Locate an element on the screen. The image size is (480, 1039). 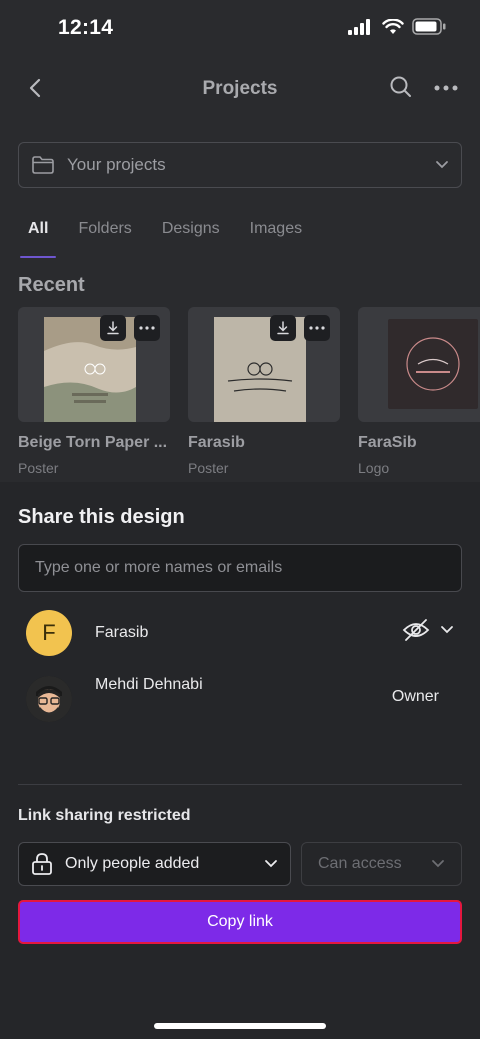
home-indicator is located at coordinates (240, 1026).